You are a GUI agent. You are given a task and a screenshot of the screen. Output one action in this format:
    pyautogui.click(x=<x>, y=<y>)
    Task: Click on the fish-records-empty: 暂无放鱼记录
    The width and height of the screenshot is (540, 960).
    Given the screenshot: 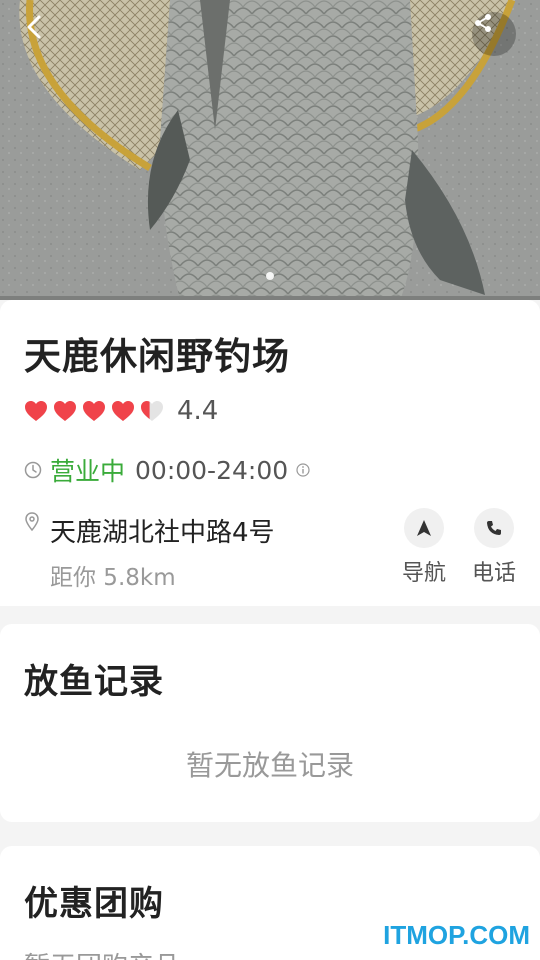 What is the action you would take?
    pyautogui.click(x=269, y=765)
    